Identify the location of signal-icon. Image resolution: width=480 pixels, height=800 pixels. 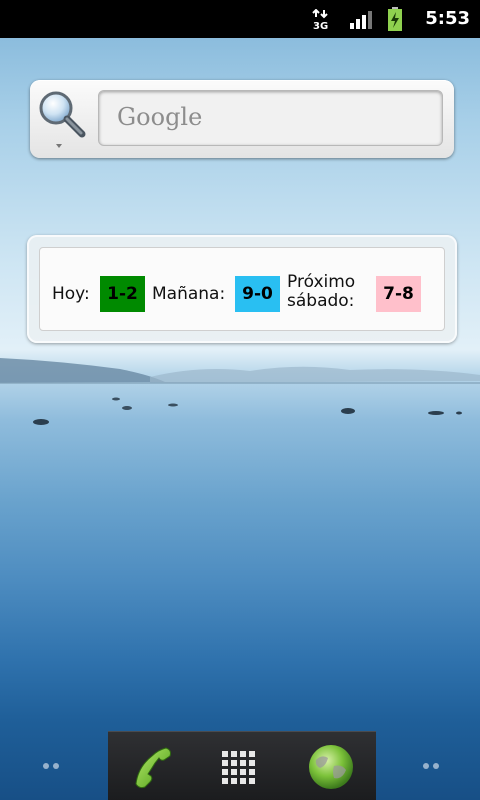
(361, 20).